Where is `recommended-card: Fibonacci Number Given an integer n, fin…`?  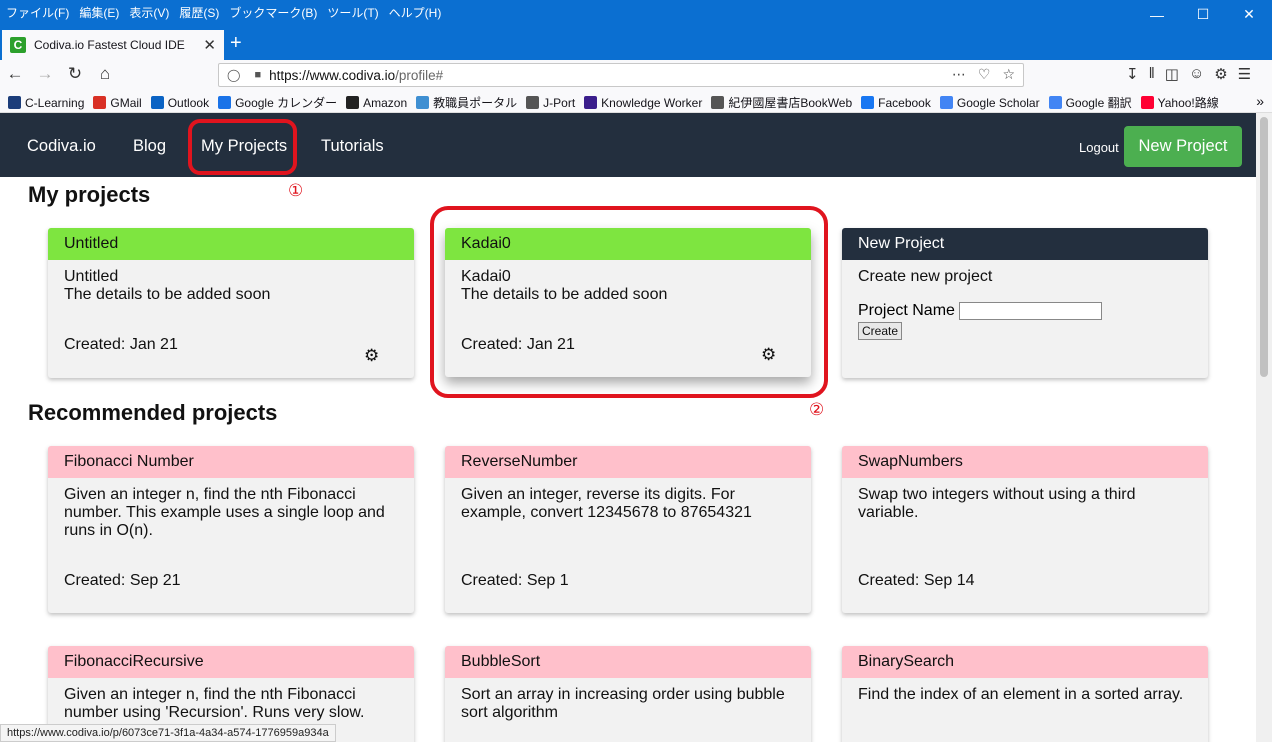
recommended-card: Fibonacci Number Given an integer n, fin… is located at coordinates (231, 529).